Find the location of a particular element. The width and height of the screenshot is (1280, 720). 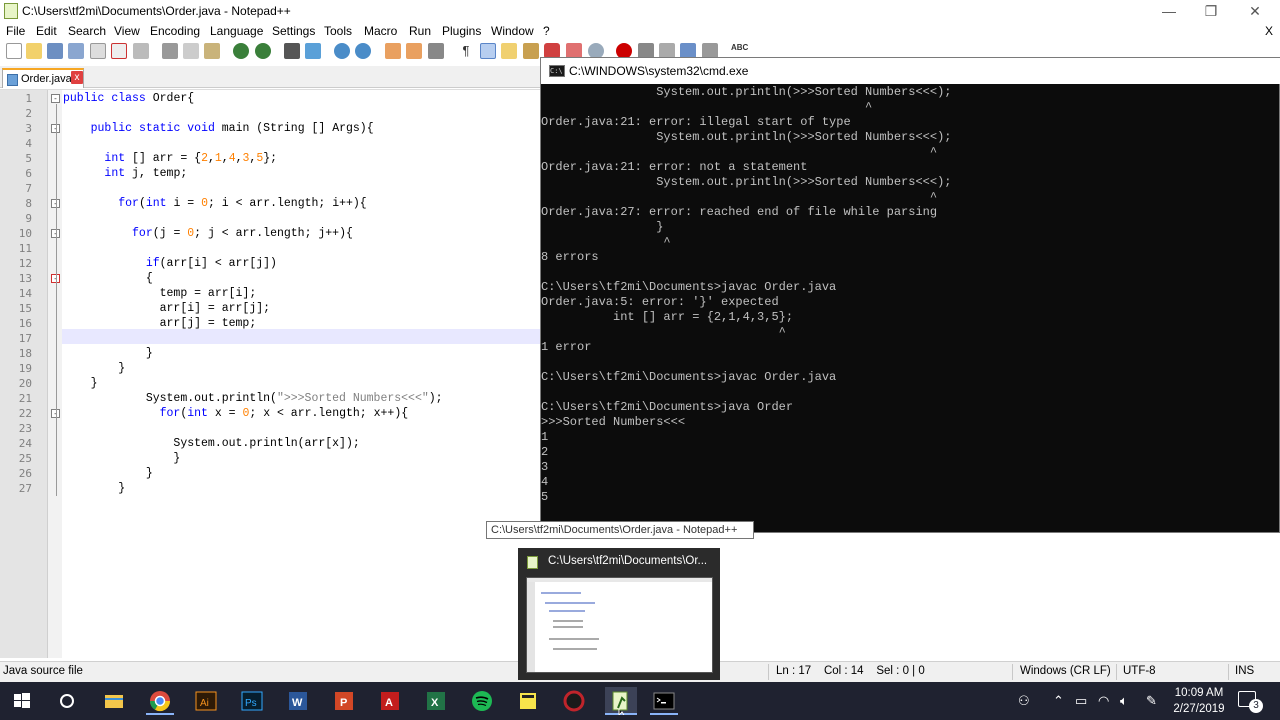

system-clock: 10:09 AM 2/27/2019 is located at coordinates (1199, 701).